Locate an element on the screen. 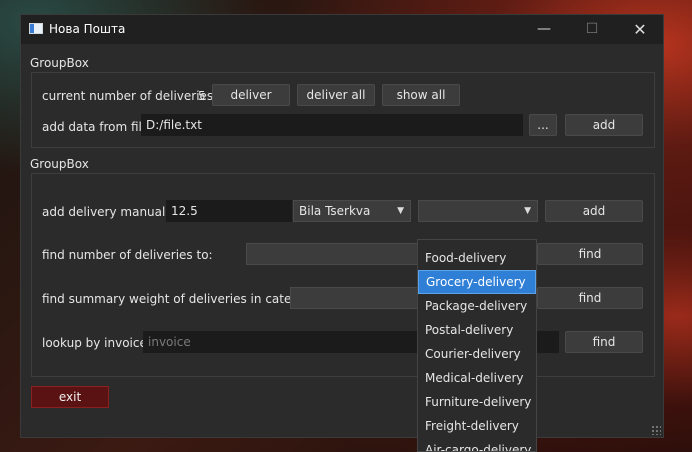  dropdown-item: Furniture-delivery is located at coordinates (477, 402).